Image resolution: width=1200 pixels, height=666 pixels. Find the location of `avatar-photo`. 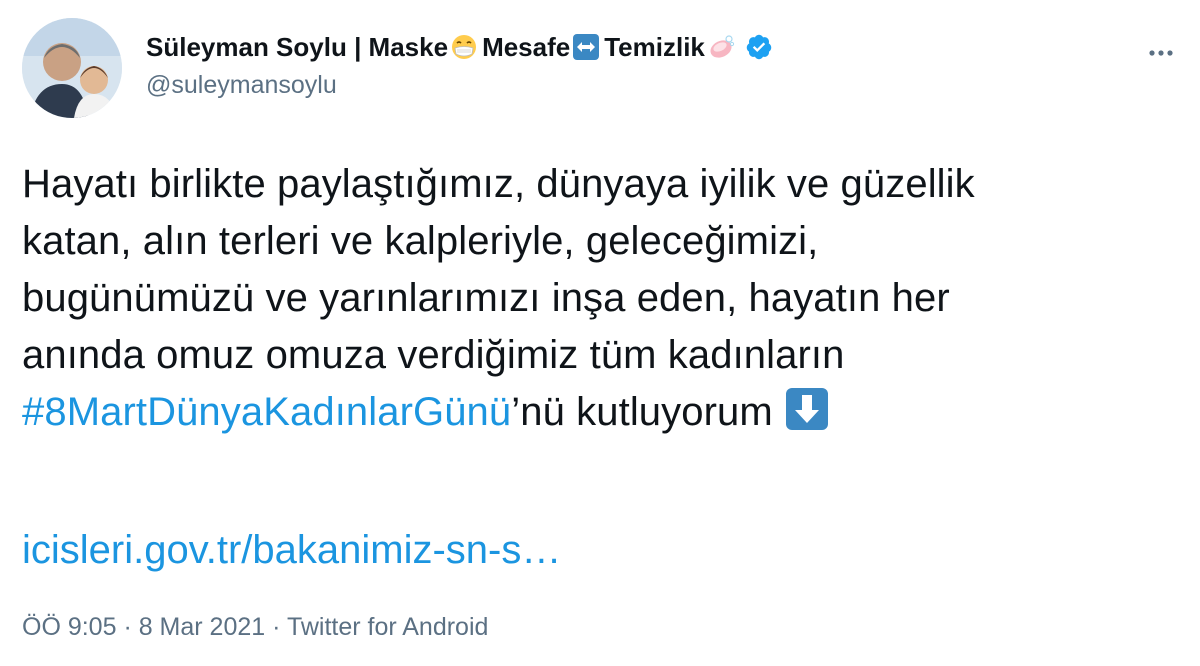

avatar-photo is located at coordinates (72, 68).